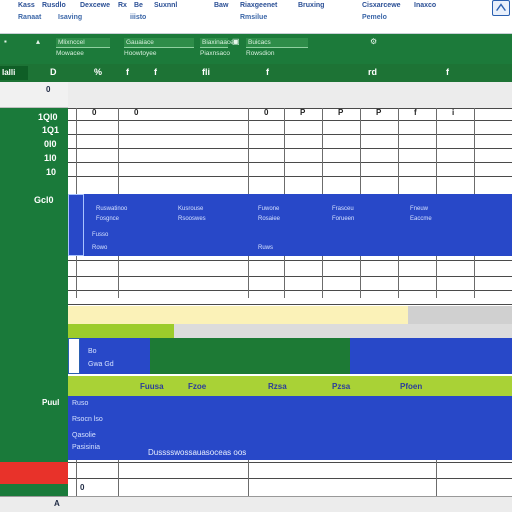 This screenshot has height=512, width=512. What do you see at coordinates (253, 17) in the screenshot?
I see `ribbon-subtab: Rmsilue` at bounding box center [253, 17].